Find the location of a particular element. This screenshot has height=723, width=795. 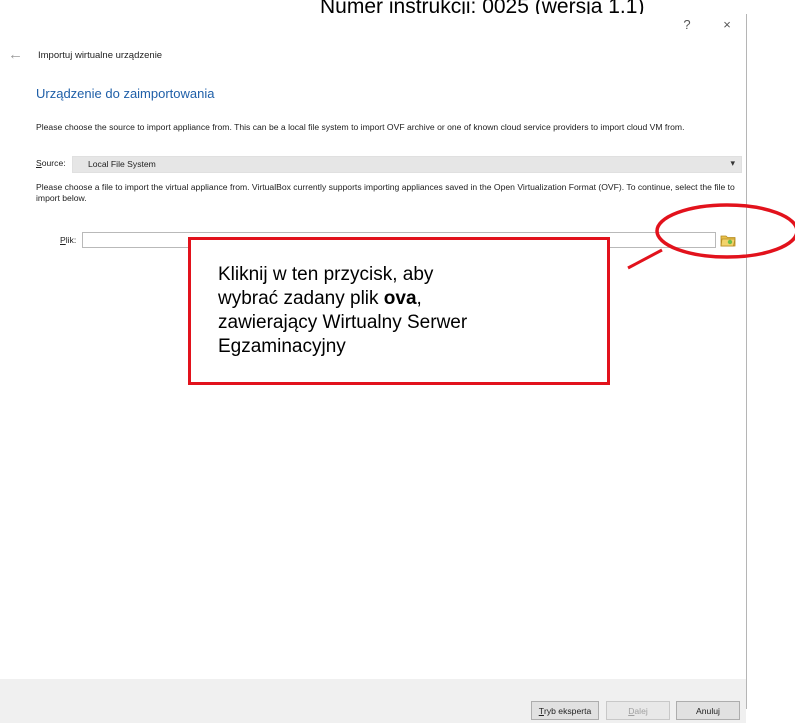

source-row: Source: Local File System ▾ is located at coordinates (389, 164).